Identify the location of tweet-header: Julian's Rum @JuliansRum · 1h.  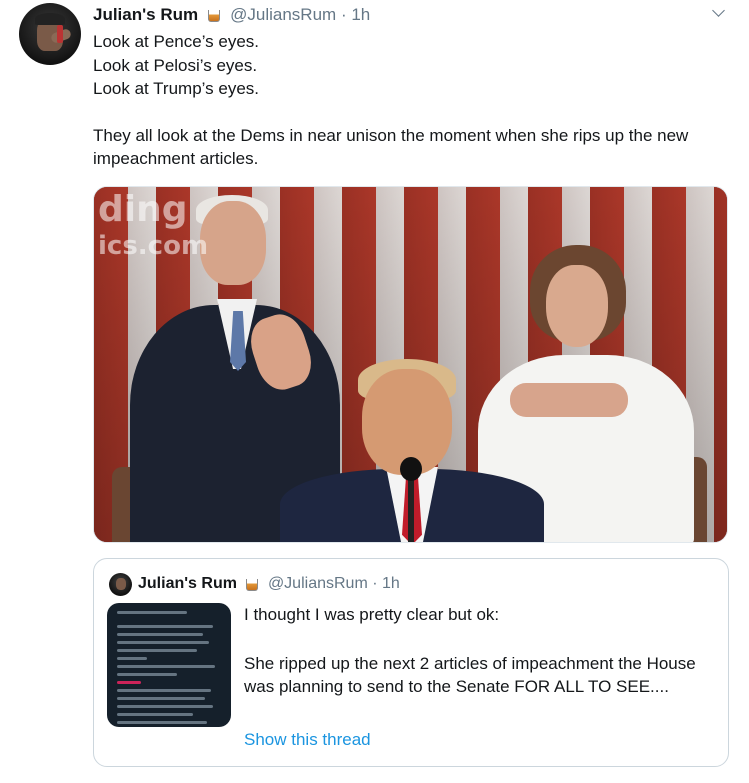
(231, 15).